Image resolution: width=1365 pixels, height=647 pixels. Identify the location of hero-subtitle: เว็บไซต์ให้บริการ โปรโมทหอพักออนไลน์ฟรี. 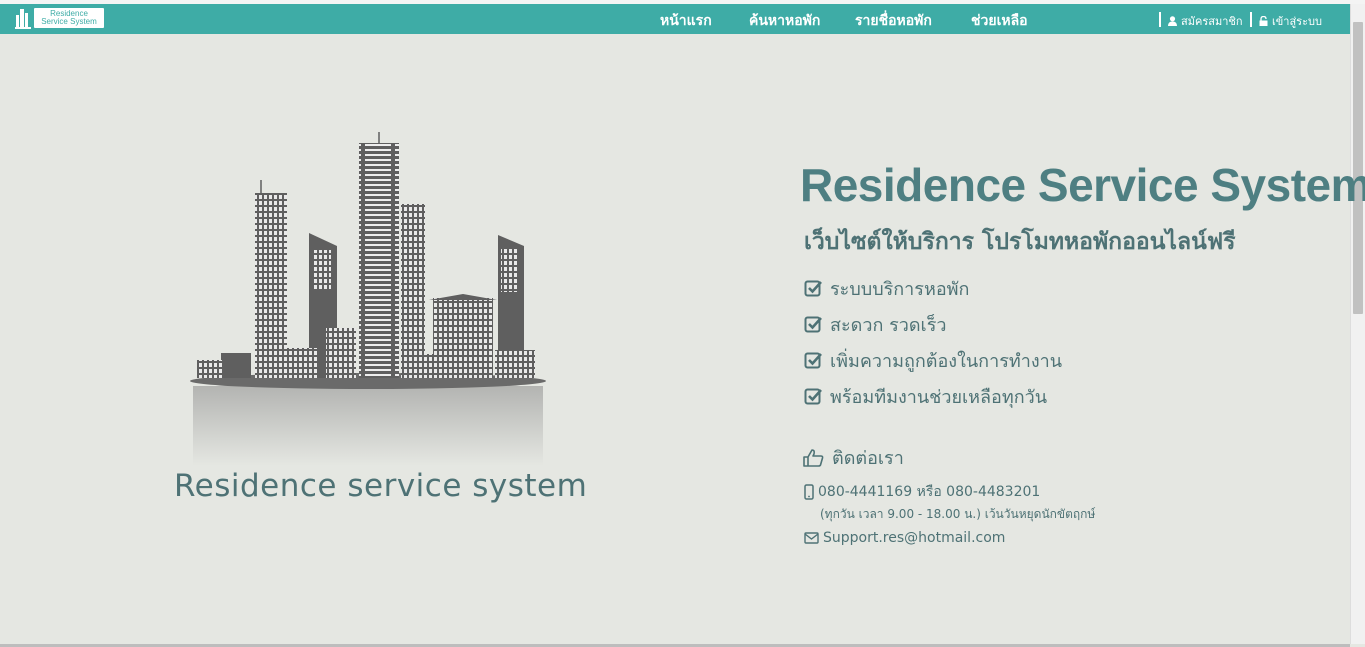
(1020, 242).